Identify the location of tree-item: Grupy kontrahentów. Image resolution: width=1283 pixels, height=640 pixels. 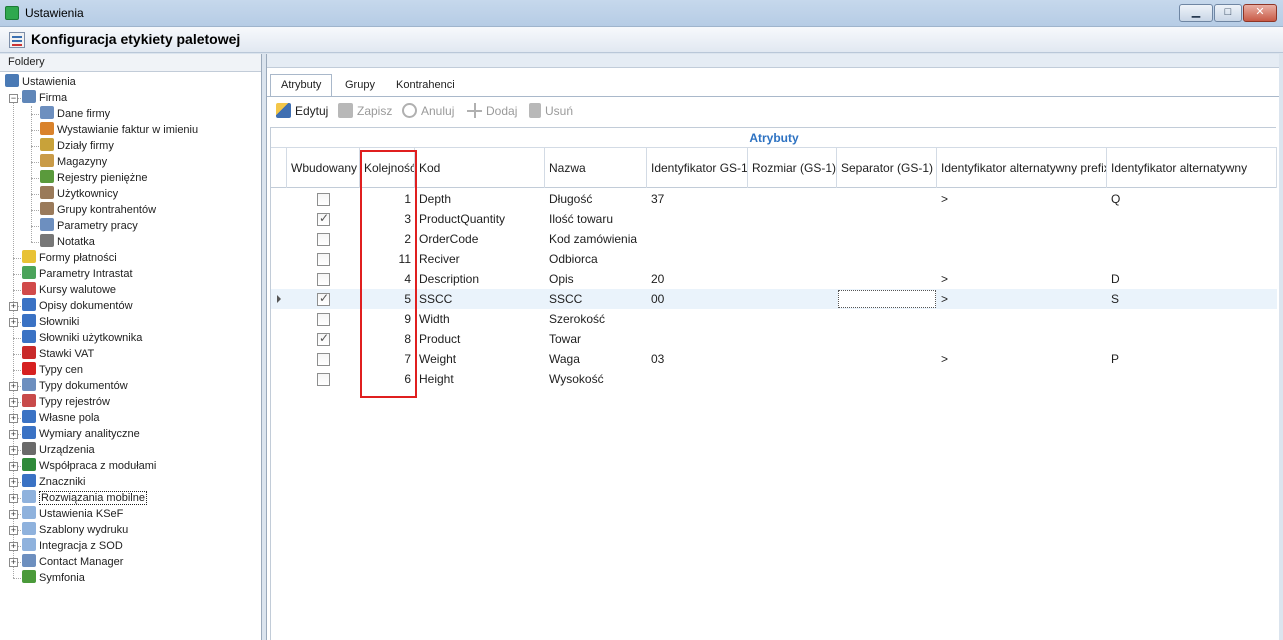
(98, 210).